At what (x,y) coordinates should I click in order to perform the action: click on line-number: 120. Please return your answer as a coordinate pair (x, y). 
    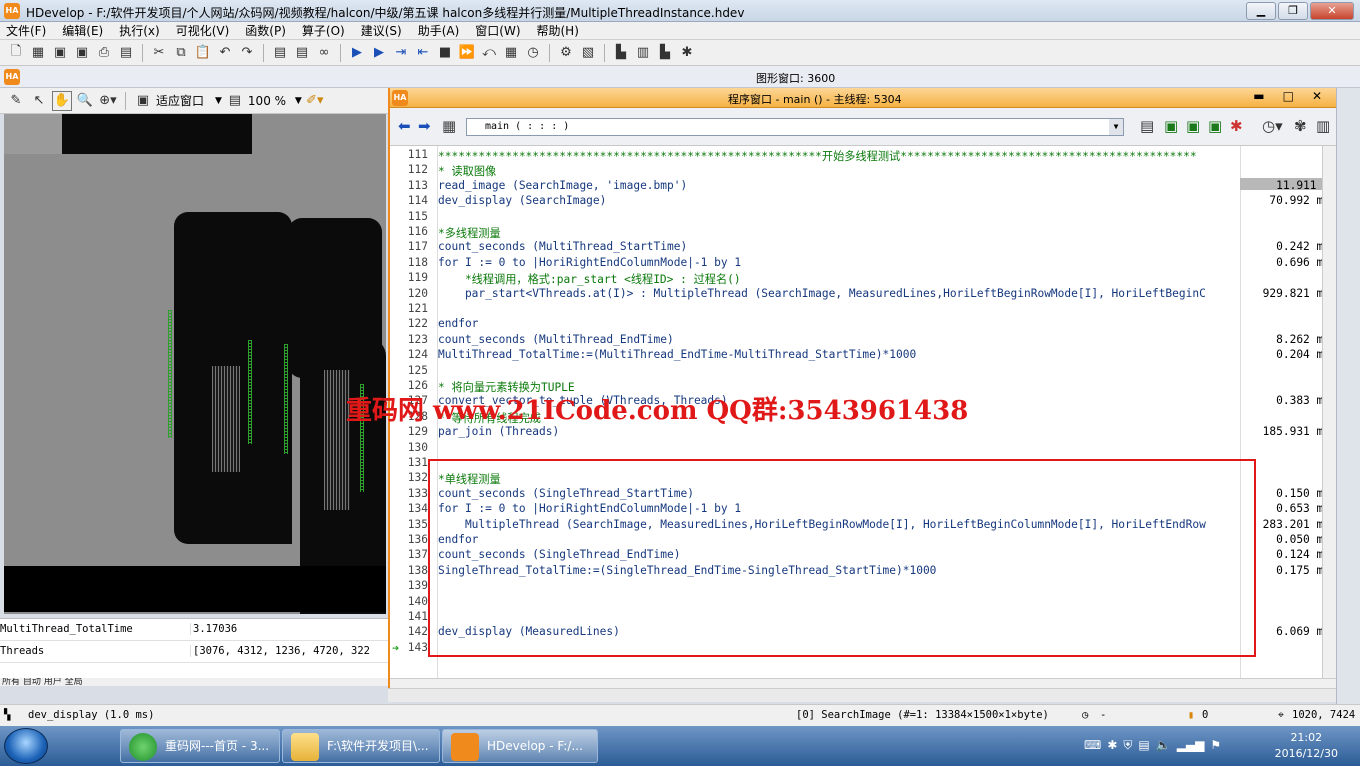
    Looking at the image, I should click on (414, 293).